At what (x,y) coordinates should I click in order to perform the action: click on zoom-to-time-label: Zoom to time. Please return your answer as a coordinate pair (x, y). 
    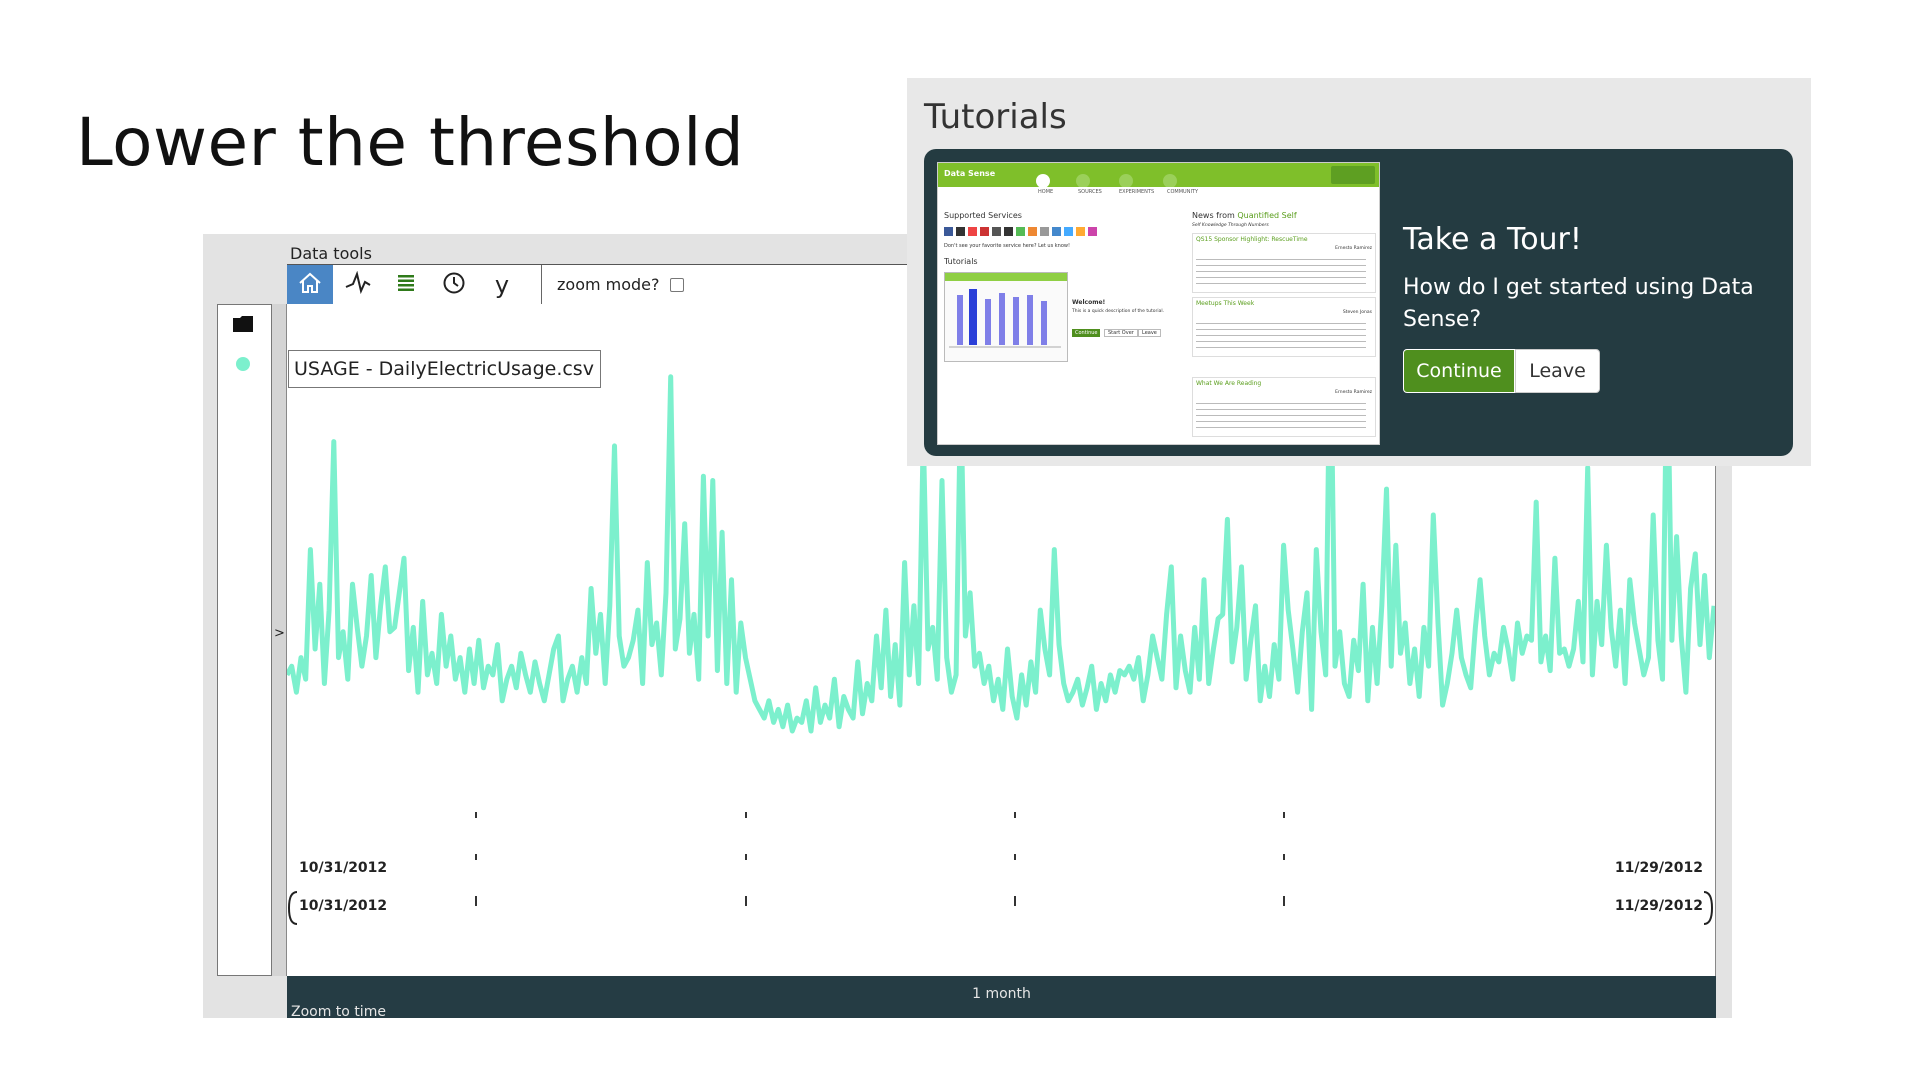
    Looking at the image, I should click on (338, 1012).